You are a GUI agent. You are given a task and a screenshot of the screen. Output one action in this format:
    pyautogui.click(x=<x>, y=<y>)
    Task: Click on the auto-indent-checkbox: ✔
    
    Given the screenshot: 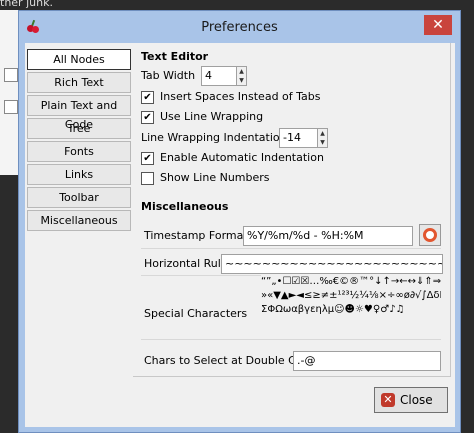 What is the action you would take?
    pyautogui.click(x=147, y=158)
    